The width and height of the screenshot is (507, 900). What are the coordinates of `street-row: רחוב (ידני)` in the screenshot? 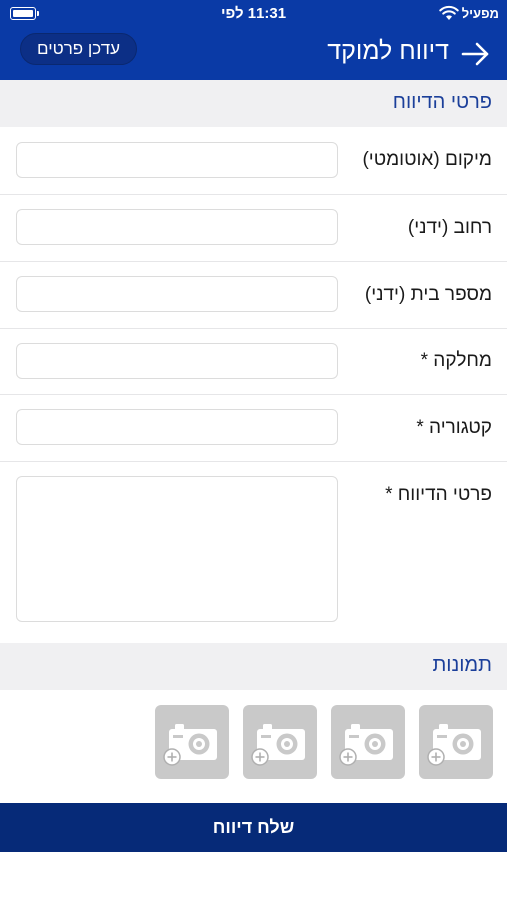 It's located at (253, 228).